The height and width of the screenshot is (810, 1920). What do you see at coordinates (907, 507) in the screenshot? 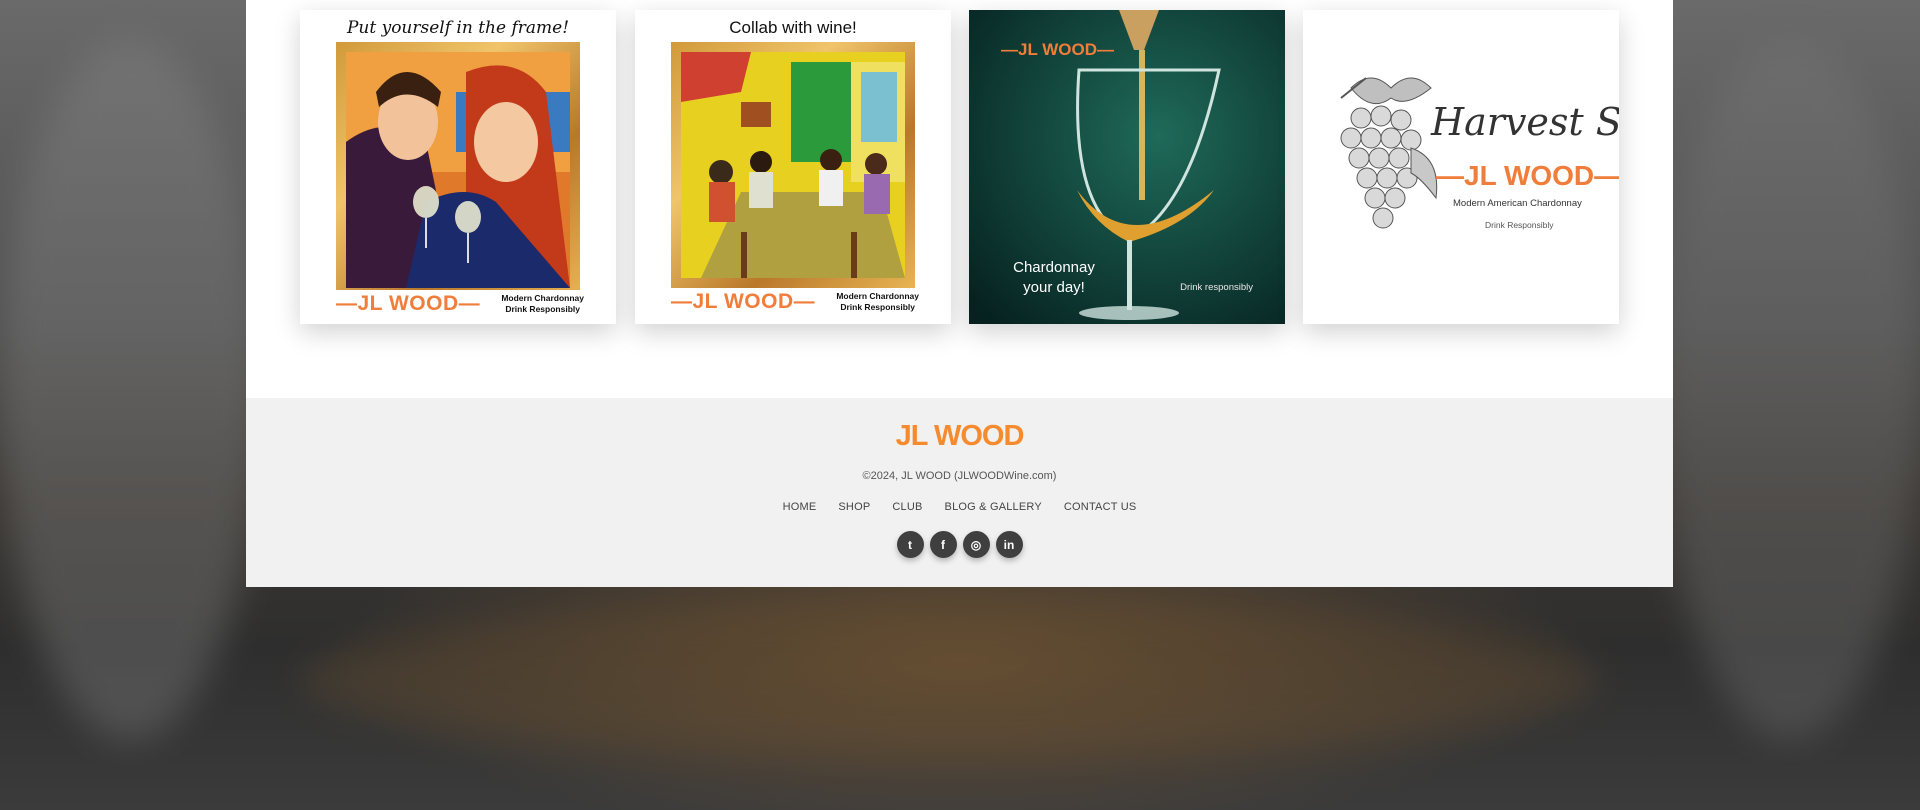
I see `footer-nav-club: CLUB` at bounding box center [907, 507].